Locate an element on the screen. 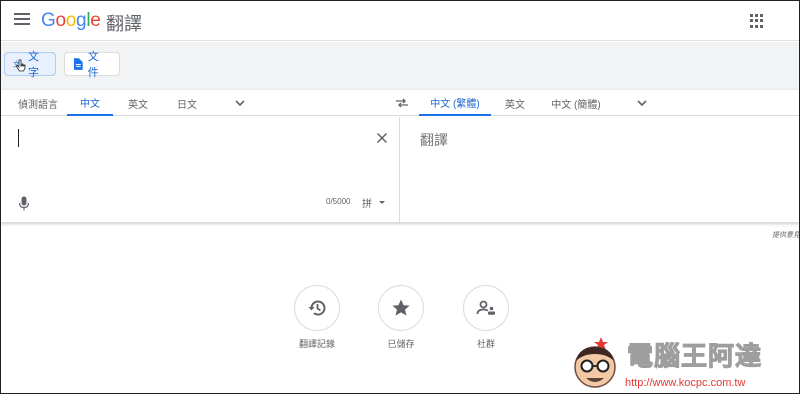  character-count: 0/5000 is located at coordinates (338, 201).